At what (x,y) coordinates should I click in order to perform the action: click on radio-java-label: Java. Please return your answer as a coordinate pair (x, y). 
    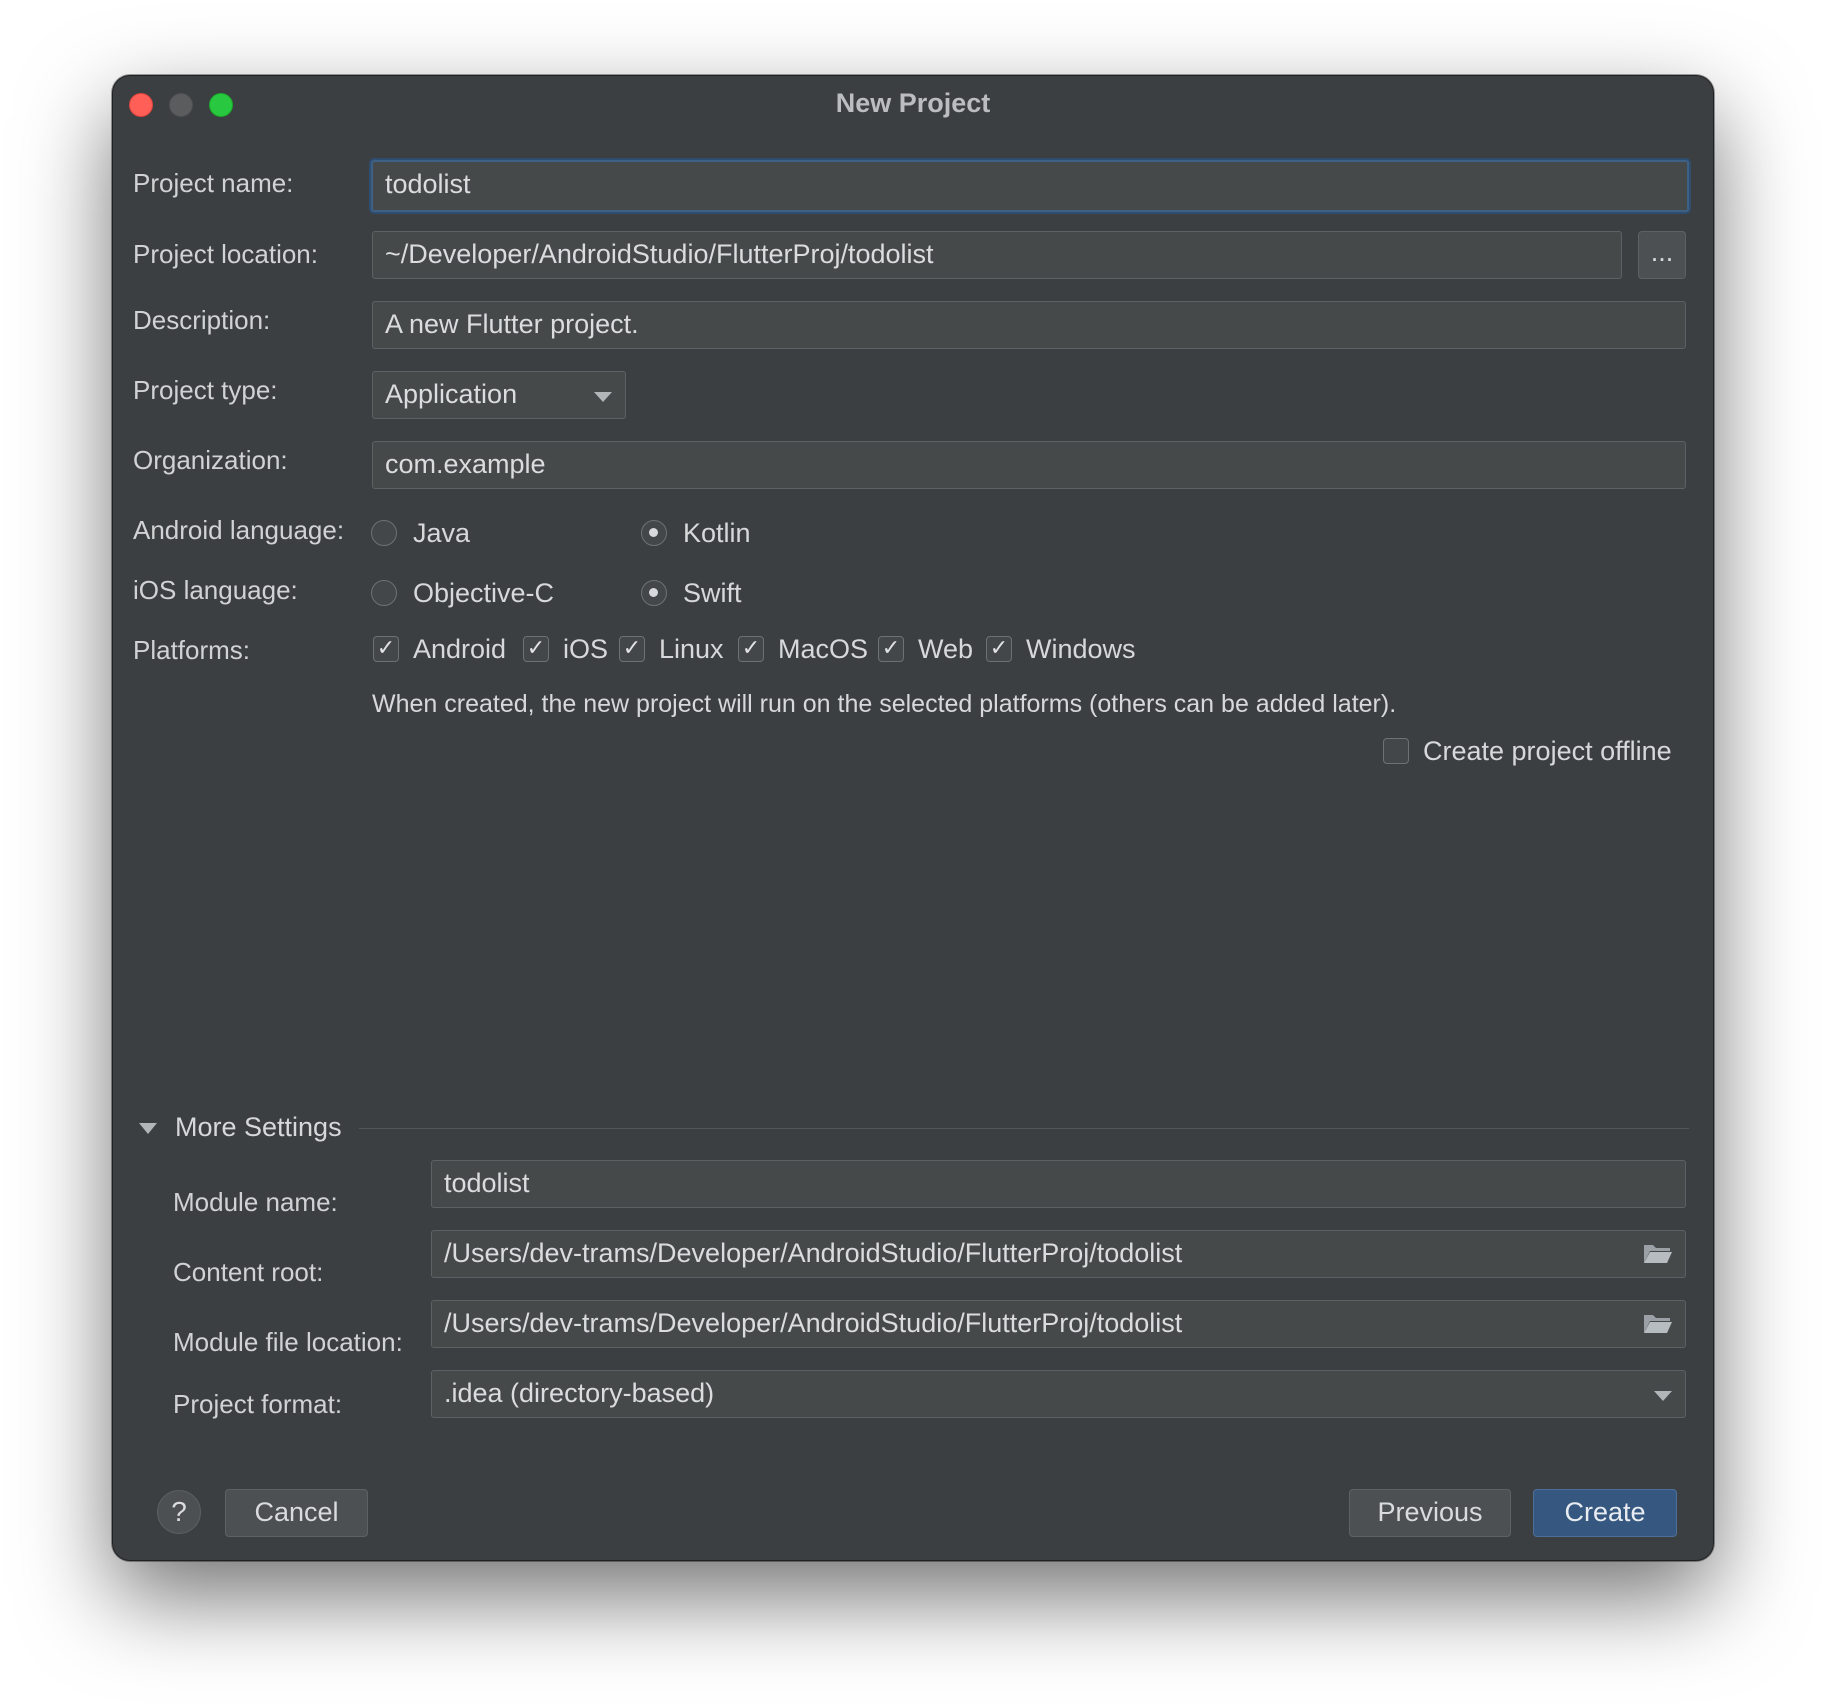
    Looking at the image, I should click on (442, 533).